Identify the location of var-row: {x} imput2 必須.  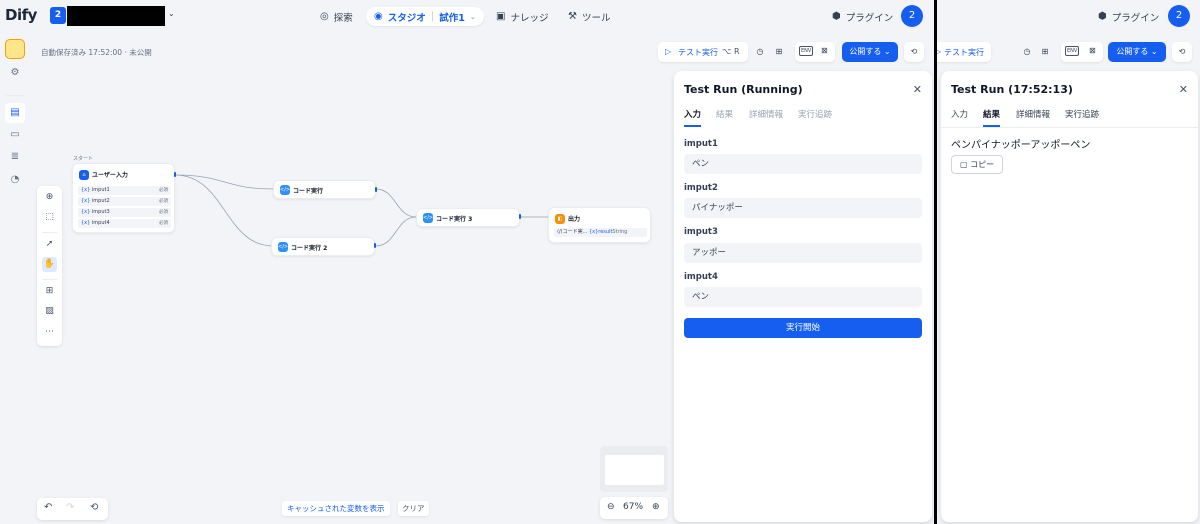
(124, 201).